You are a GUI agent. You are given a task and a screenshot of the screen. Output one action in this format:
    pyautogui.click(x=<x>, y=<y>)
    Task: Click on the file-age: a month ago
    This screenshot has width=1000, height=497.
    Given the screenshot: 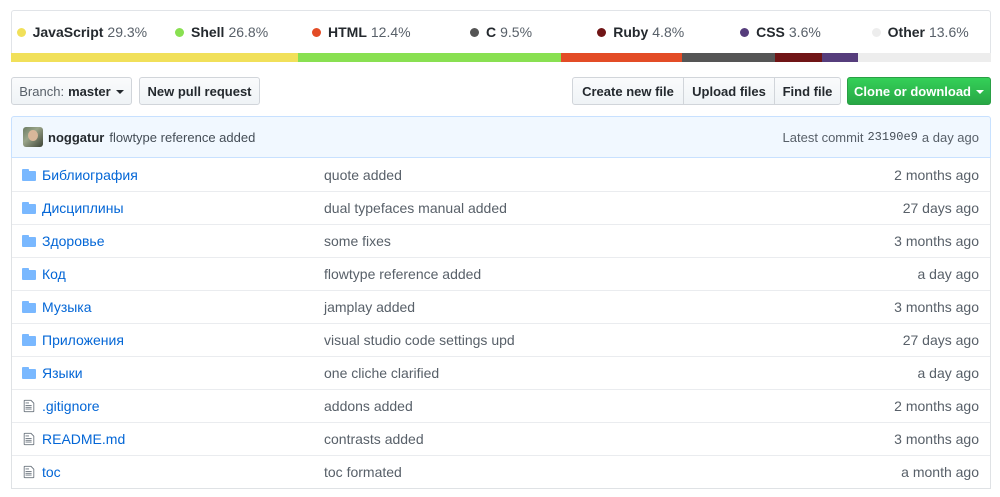 What is the action you would take?
    pyautogui.click(x=940, y=472)
    